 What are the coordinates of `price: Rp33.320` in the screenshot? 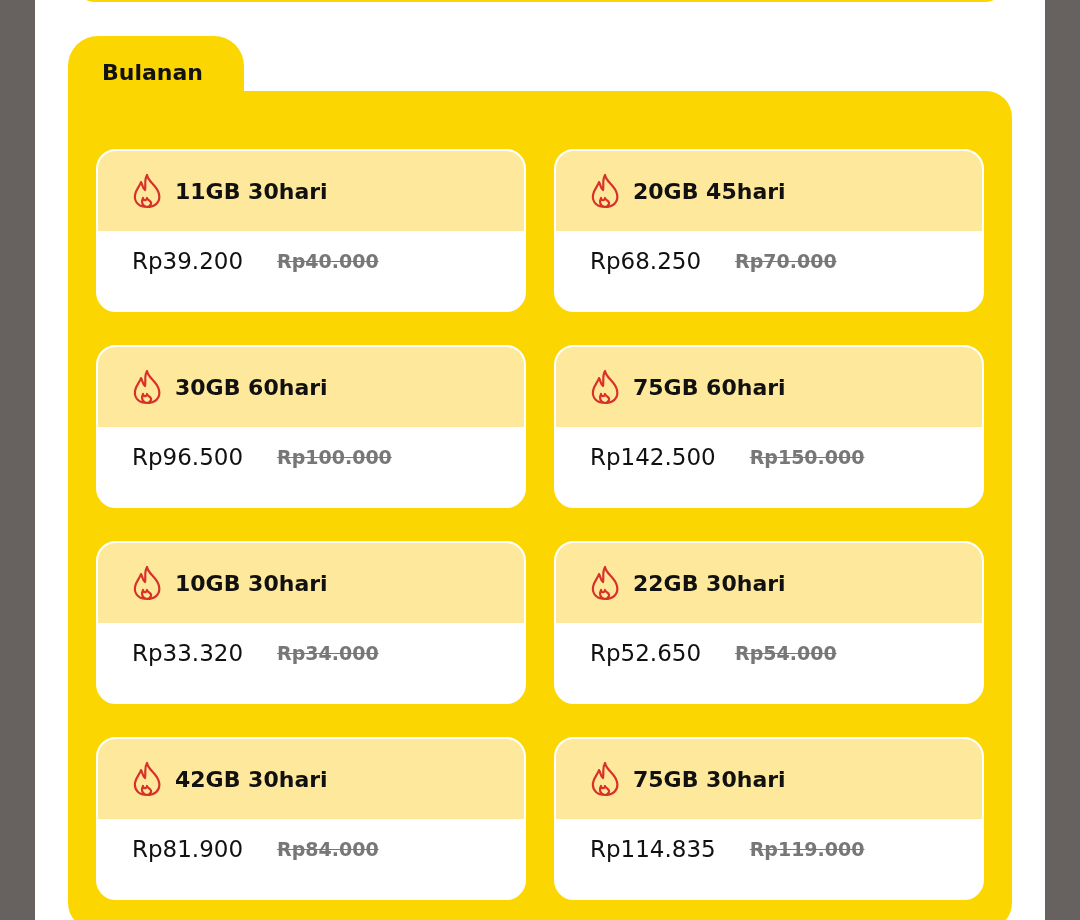 It's located at (188, 654).